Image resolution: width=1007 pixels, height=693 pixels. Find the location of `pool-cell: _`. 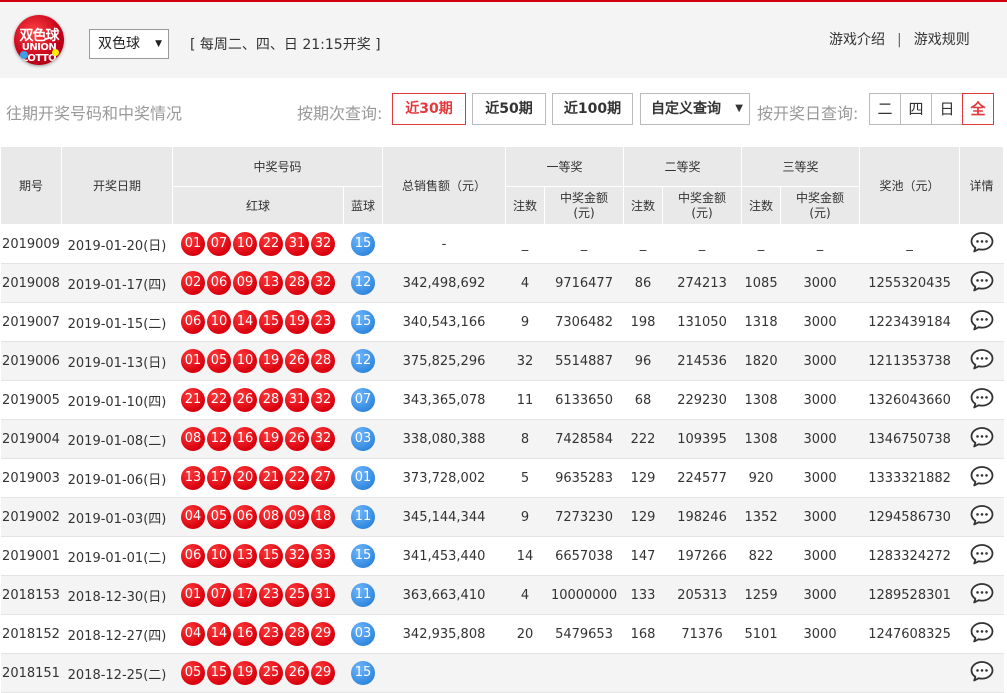

pool-cell: _ is located at coordinates (909, 244).